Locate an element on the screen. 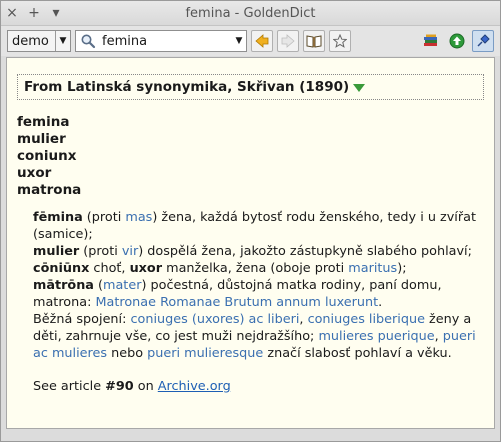 Image resolution: width=501 pixels, height=442 pixels. books-button is located at coordinates (431, 41).